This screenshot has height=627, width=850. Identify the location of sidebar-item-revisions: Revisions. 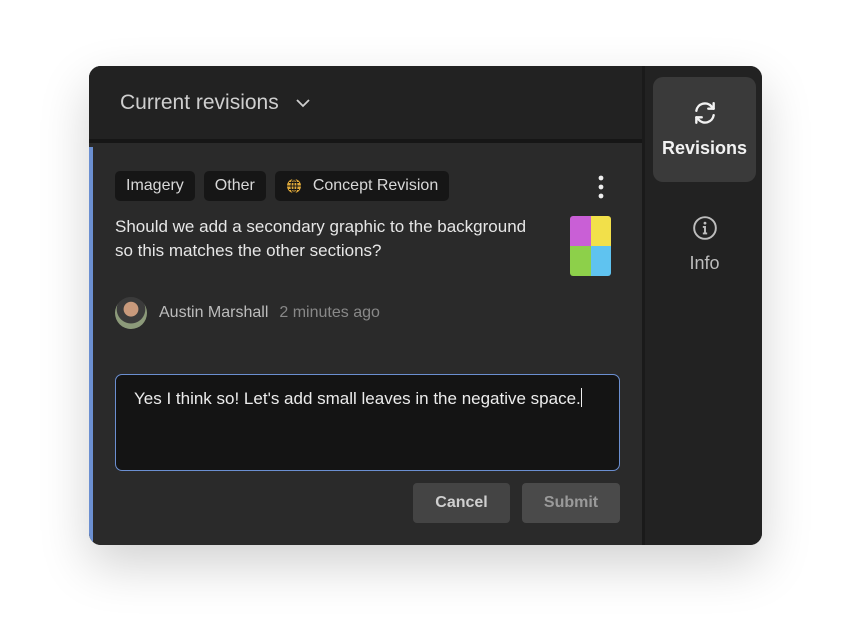
(704, 129).